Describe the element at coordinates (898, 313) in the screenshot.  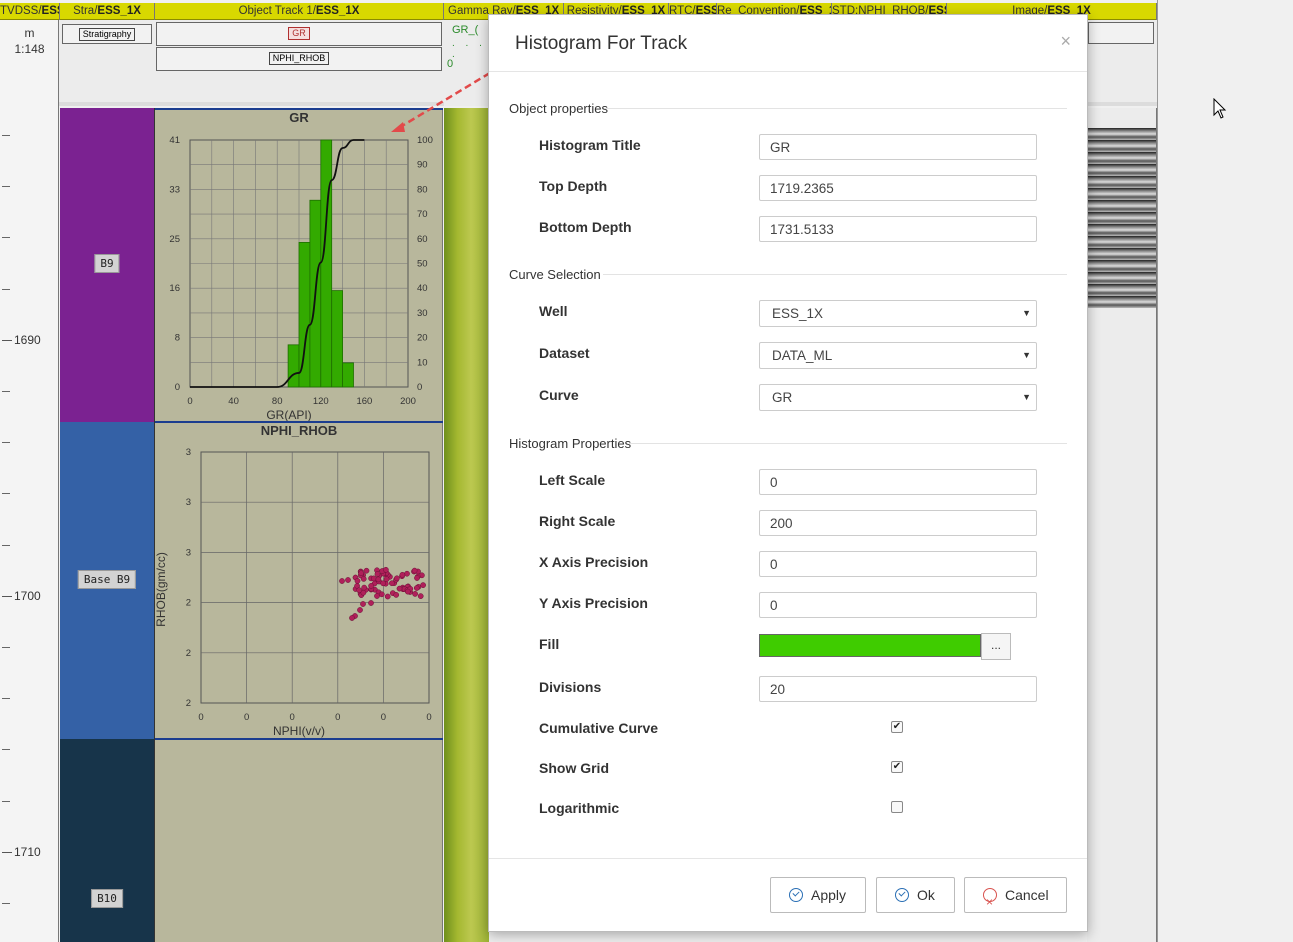
I see `well-select: ESS_1X ▼` at that location.